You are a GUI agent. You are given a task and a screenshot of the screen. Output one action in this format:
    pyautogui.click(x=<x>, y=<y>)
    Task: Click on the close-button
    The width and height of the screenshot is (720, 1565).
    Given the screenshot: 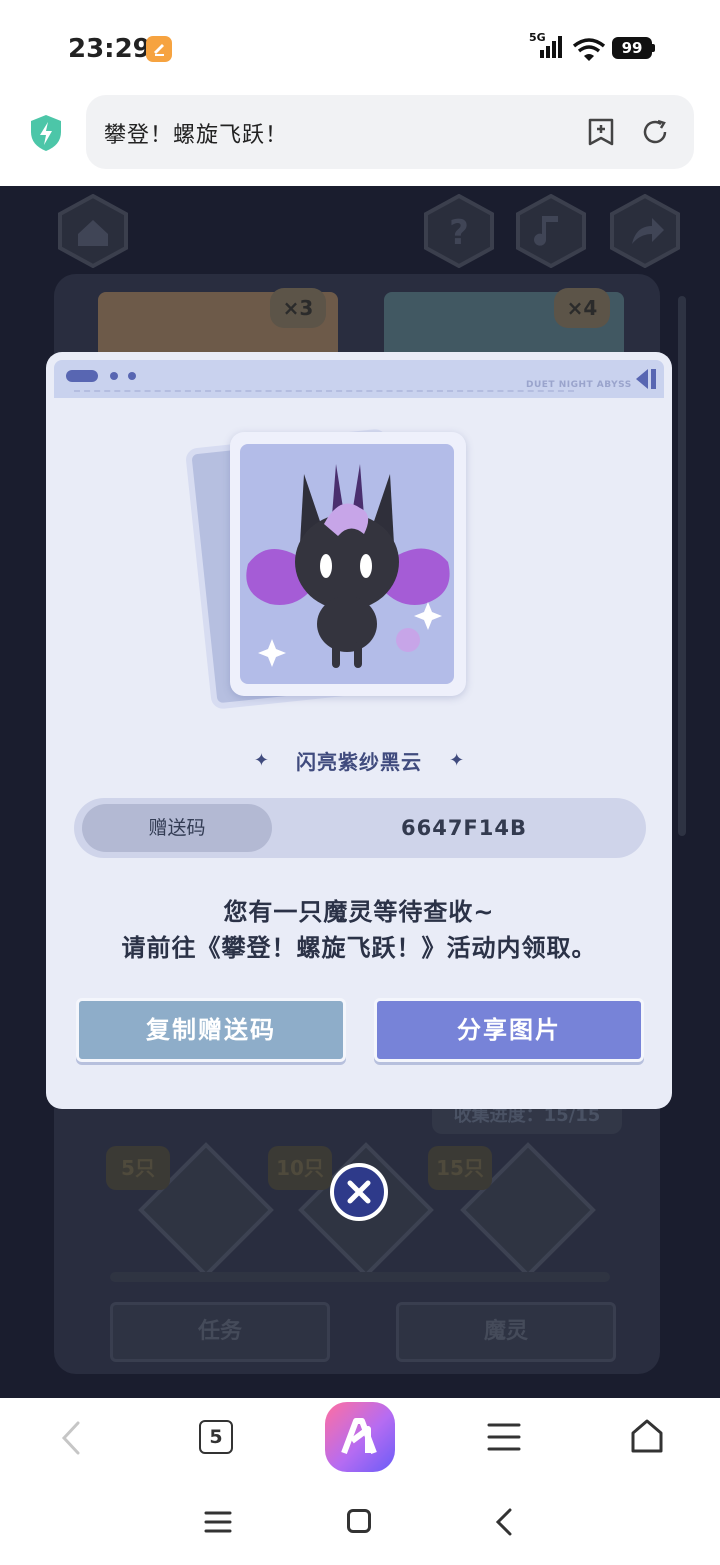 What is the action you would take?
    pyautogui.click(x=359, y=1192)
    